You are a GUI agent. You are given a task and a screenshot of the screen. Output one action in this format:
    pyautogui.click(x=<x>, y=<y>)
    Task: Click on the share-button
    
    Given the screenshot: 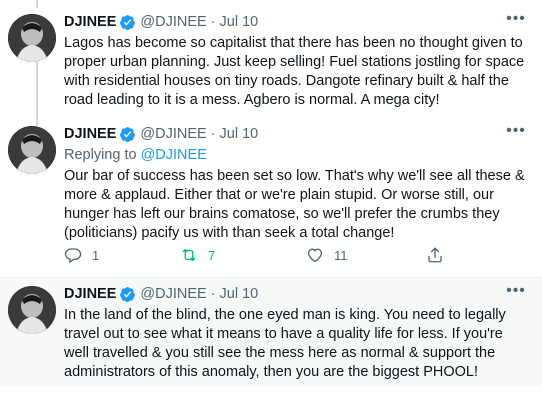 What is the action you would take?
    pyautogui.click(x=435, y=255)
    